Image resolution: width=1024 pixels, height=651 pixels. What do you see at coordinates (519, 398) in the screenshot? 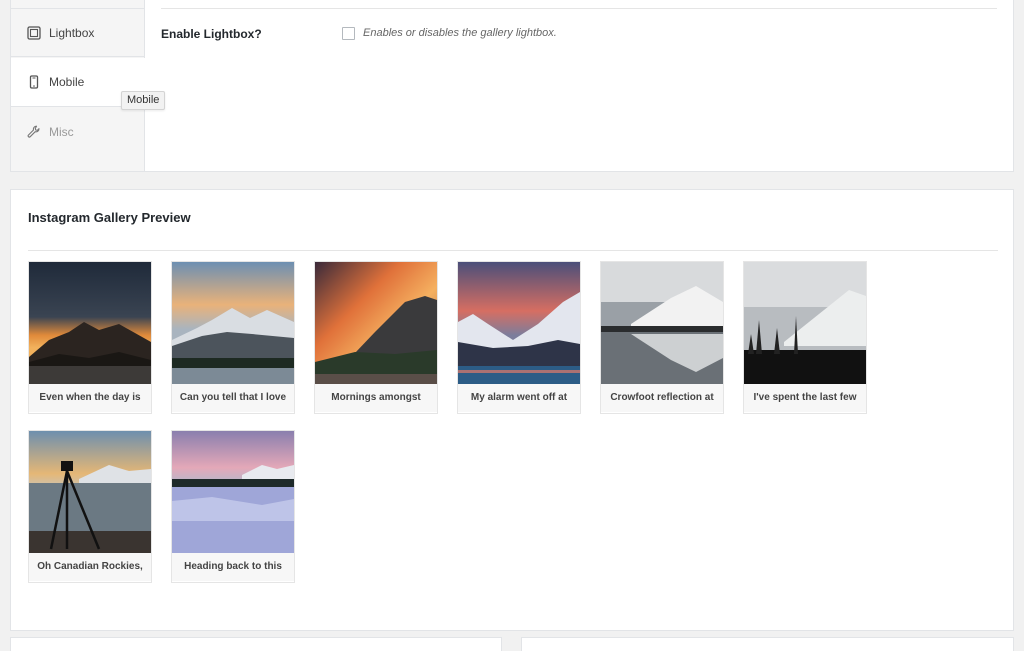
I see `gallery-caption: My alarm went off at` at bounding box center [519, 398].